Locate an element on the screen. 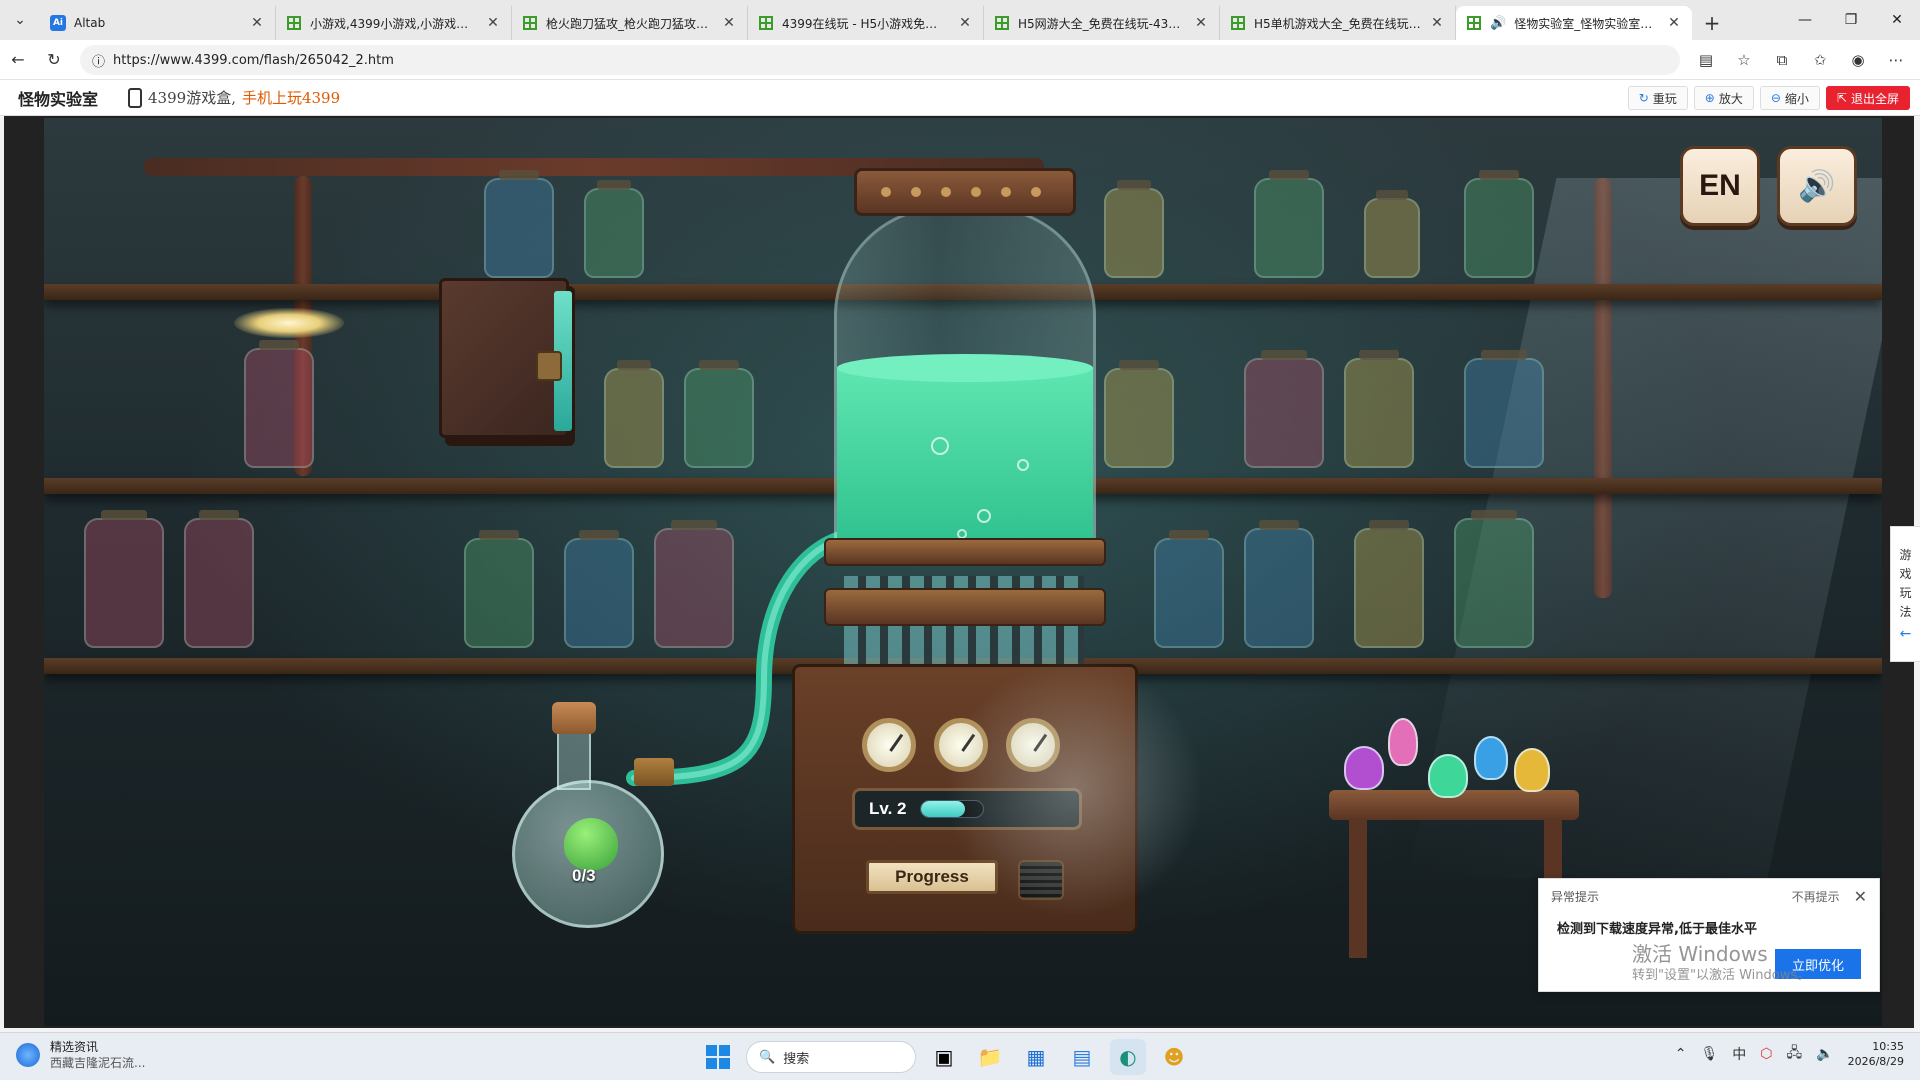  pink-potion-icon is located at coordinates (1403, 742).